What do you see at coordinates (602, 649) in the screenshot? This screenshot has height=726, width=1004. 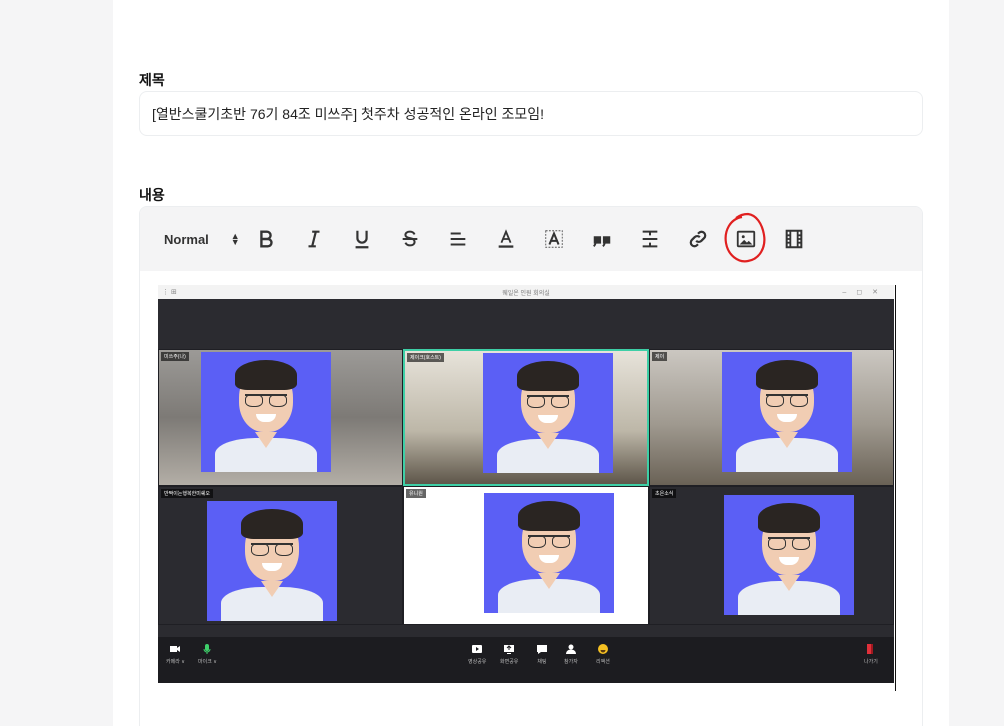 I see `emoji-icon` at bounding box center [602, 649].